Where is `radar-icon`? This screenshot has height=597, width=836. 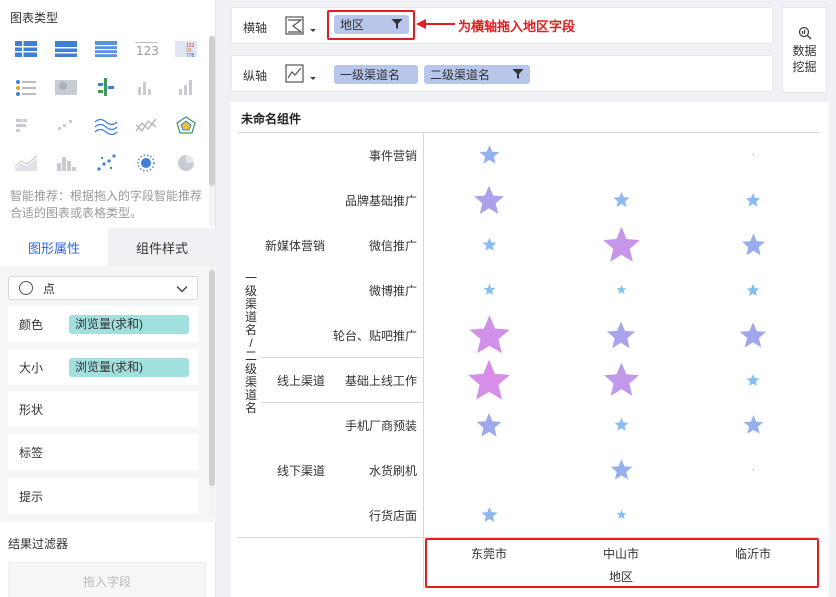
radar-icon is located at coordinates (186, 125).